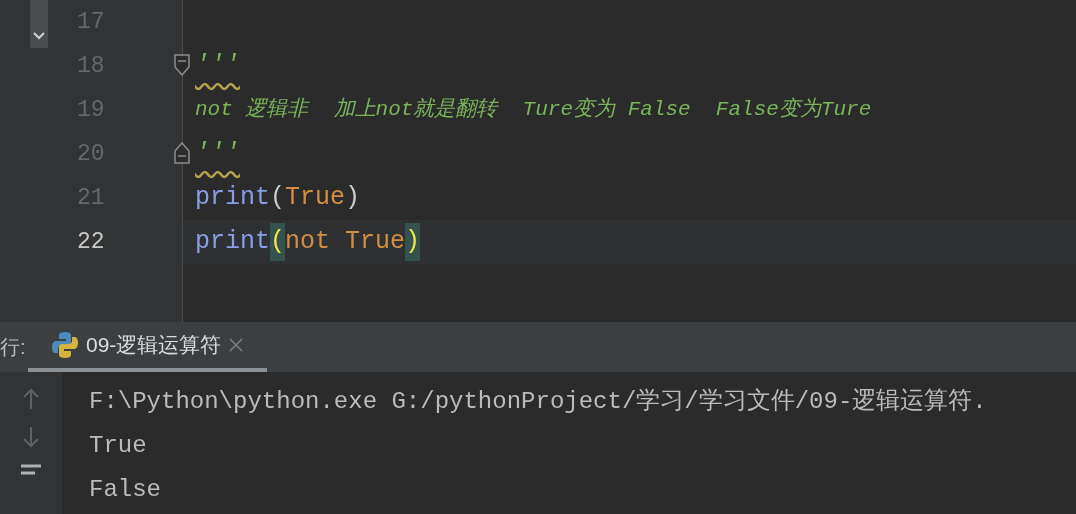 Image resolution: width=1076 pixels, height=514 pixels. What do you see at coordinates (65, 345) in the screenshot?
I see `python-logo-icon` at bounding box center [65, 345].